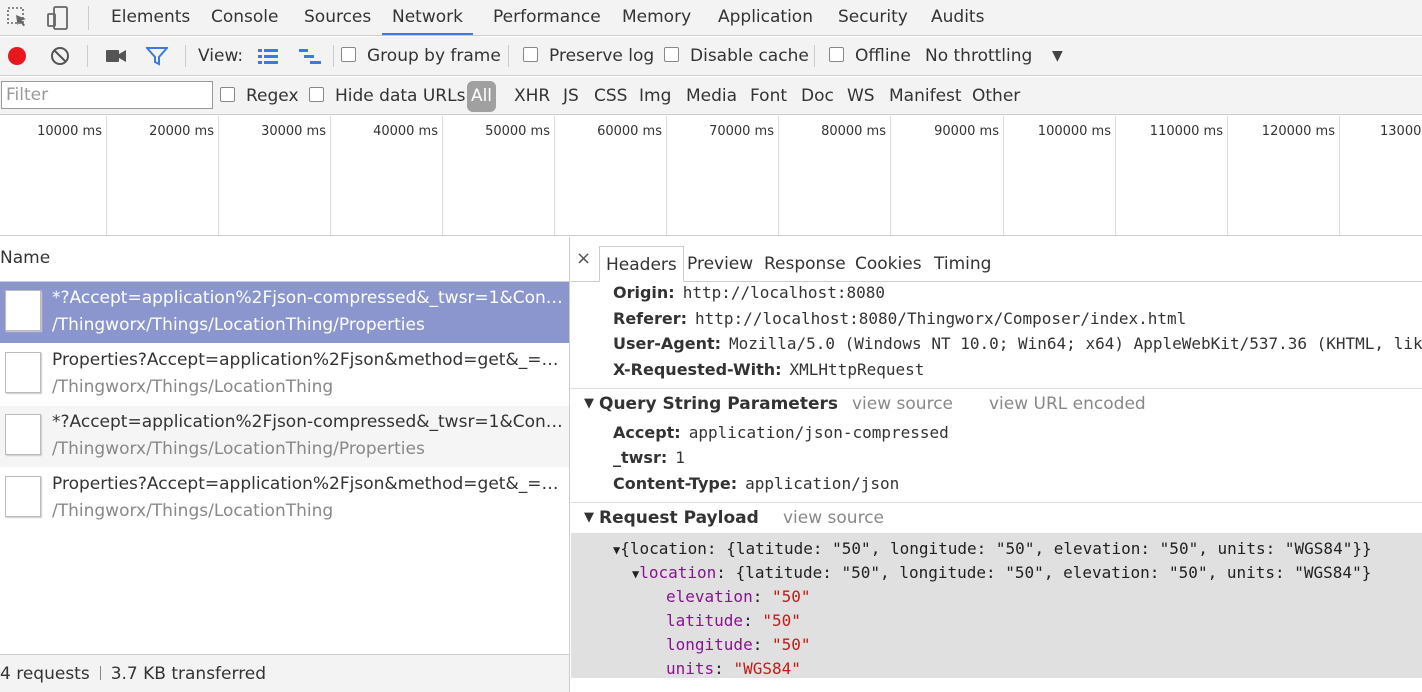 This screenshot has height=692, width=1422. I want to click on tab-console: Console, so click(245, 17).